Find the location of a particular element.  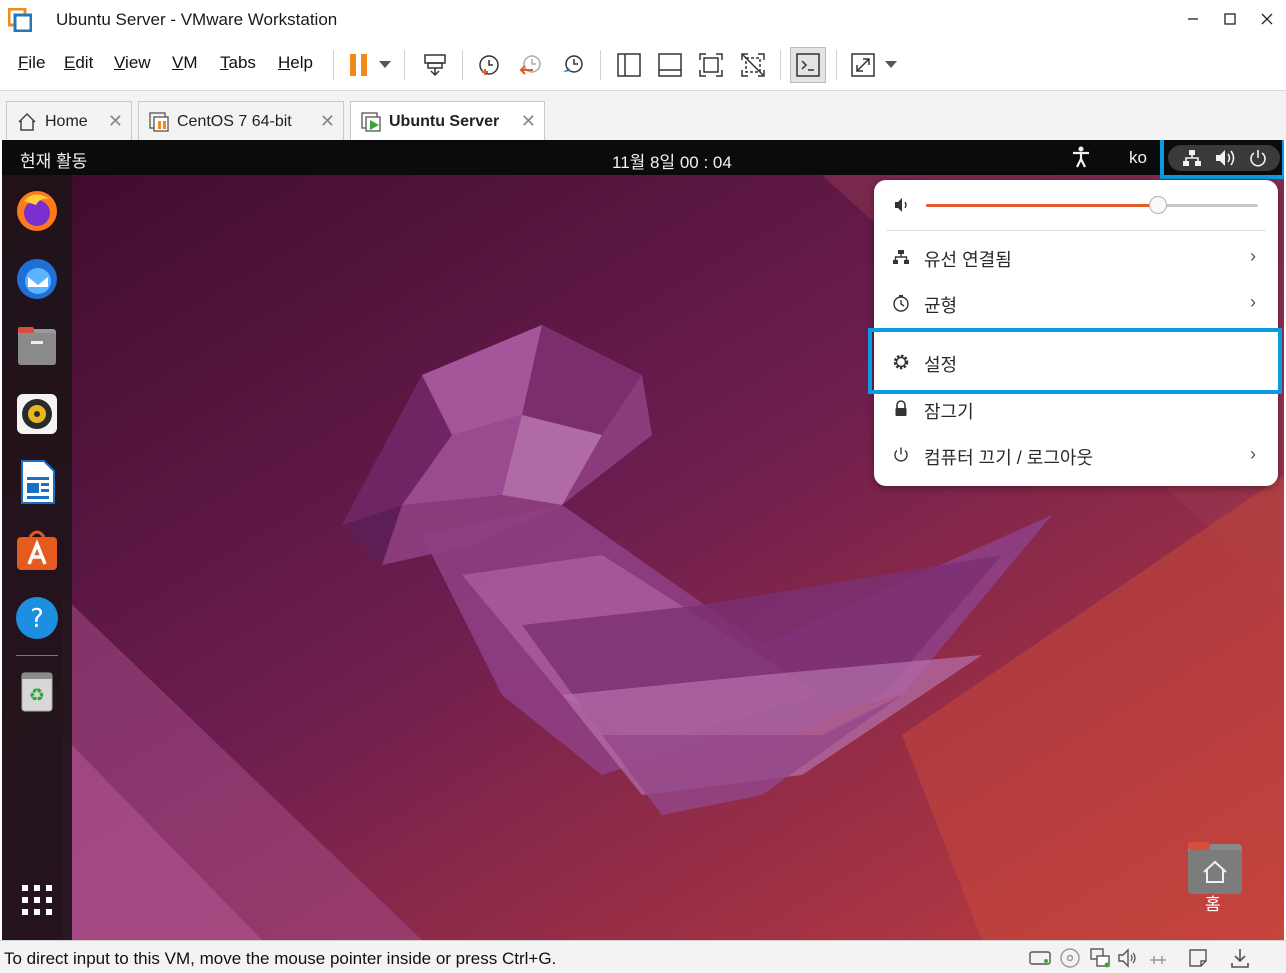

thumbnail-view-icon is located at coordinates (670, 65).